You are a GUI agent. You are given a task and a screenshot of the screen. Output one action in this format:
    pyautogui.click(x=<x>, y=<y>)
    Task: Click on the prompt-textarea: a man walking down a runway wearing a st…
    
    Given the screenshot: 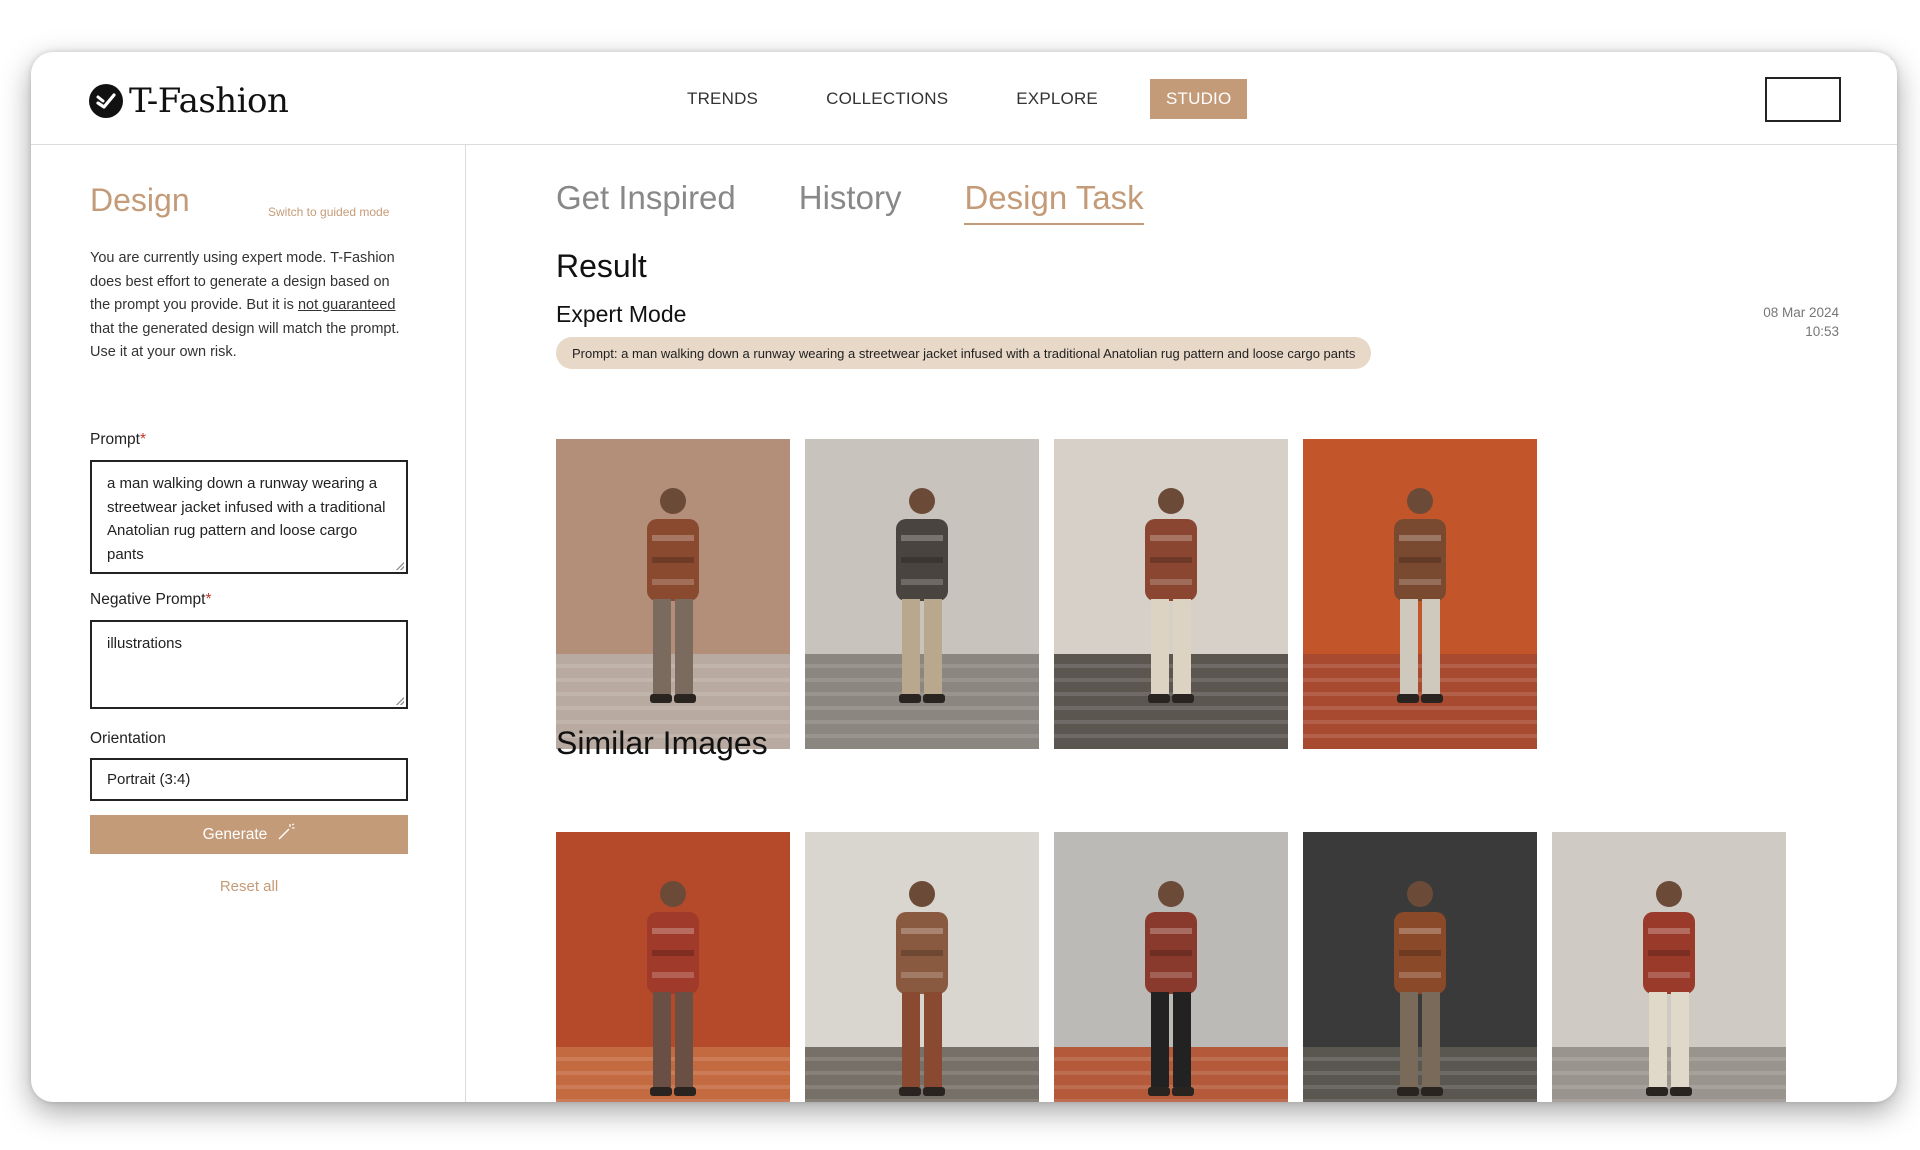 What is the action you would take?
    pyautogui.click(x=249, y=517)
    